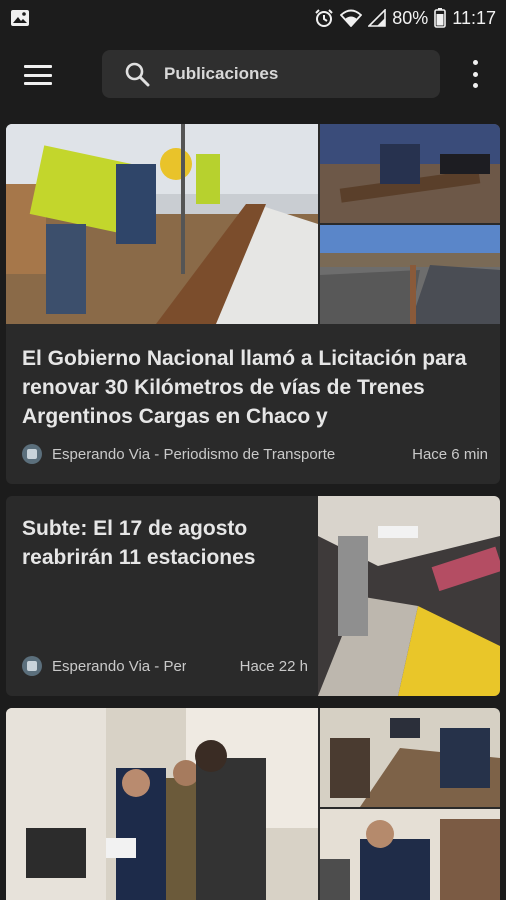 Image resolution: width=506 pixels, height=900 pixels. Describe the element at coordinates (410, 274) in the screenshot. I see `article-image-rail-line` at that location.